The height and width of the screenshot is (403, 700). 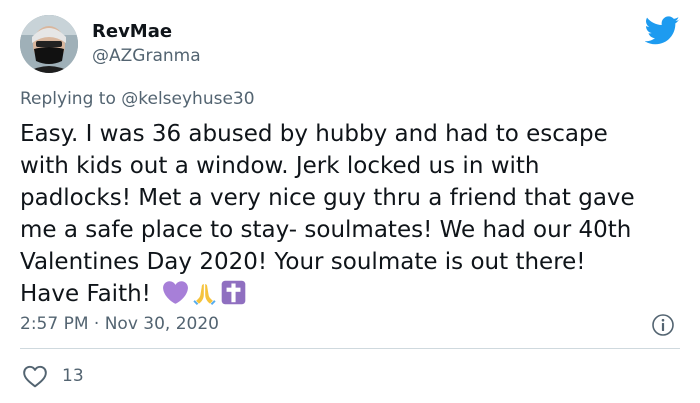 What do you see at coordinates (71, 99) in the screenshot?
I see `replying-to-prefix: Replying to` at bounding box center [71, 99].